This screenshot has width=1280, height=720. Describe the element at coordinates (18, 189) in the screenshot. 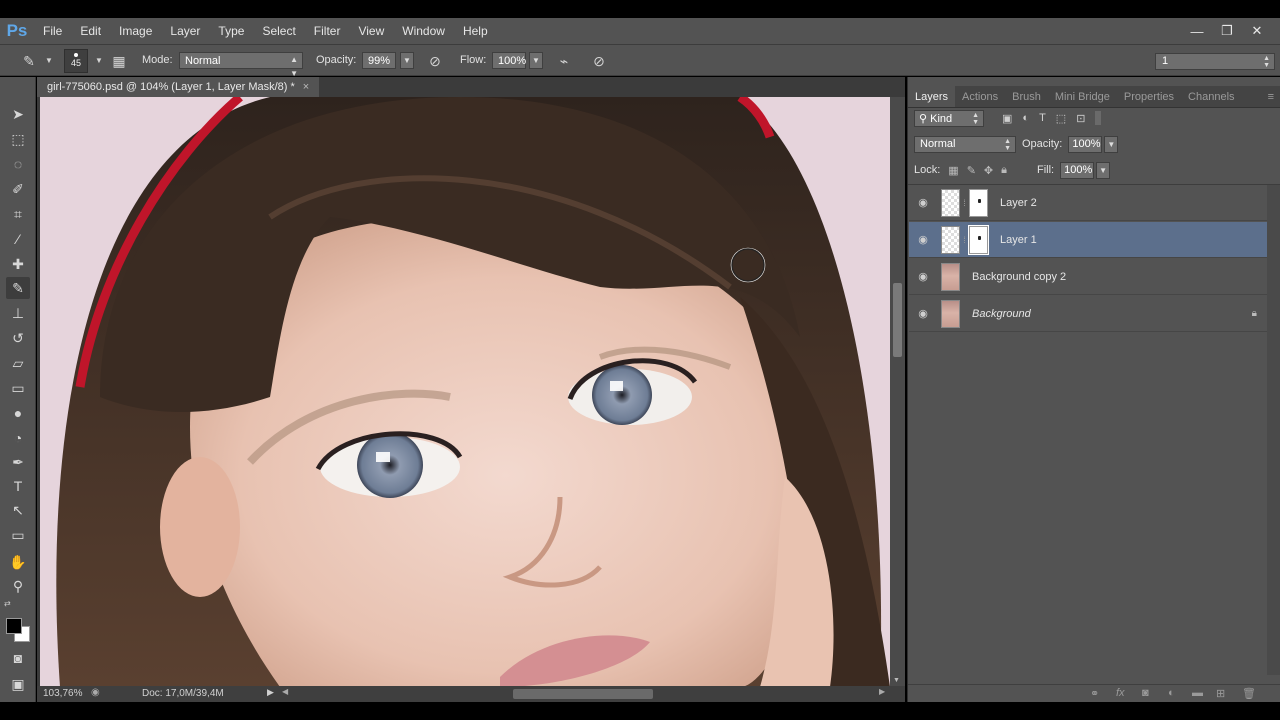

I see `quick-select-tool-icon: ✐` at that location.